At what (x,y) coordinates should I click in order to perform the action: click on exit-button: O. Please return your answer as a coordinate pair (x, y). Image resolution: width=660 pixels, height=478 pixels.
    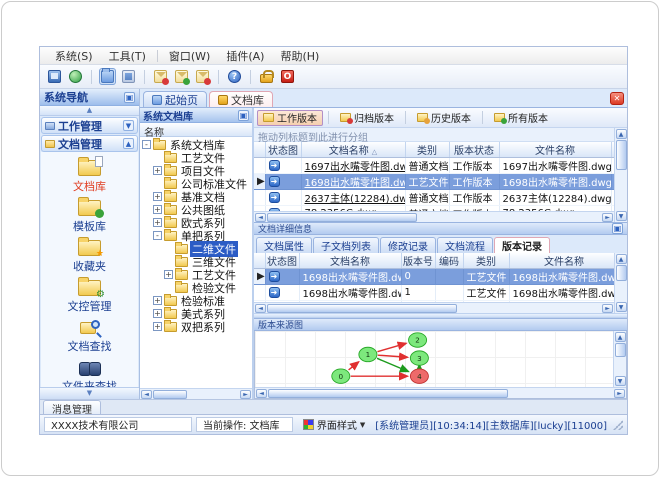
    Looking at the image, I should click on (287, 76).